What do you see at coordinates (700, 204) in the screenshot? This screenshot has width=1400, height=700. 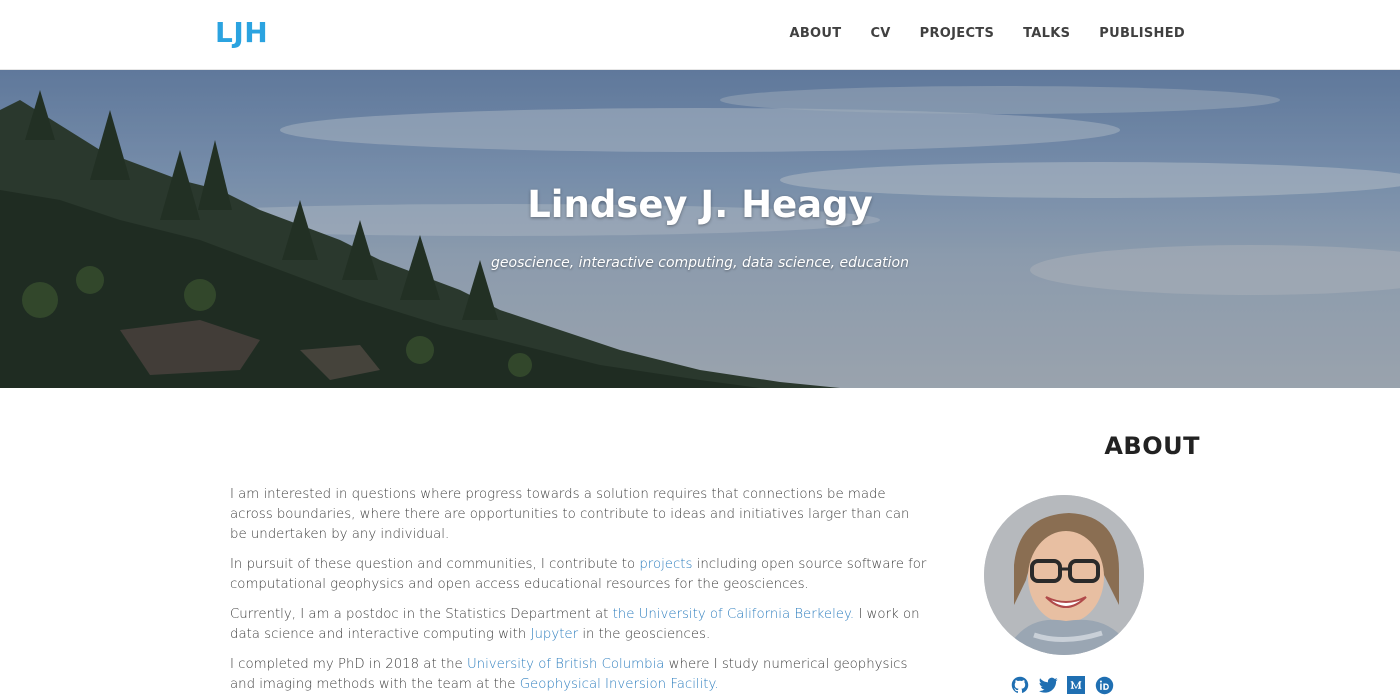 I see `hero-title: Lindsey J. Heagy` at bounding box center [700, 204].